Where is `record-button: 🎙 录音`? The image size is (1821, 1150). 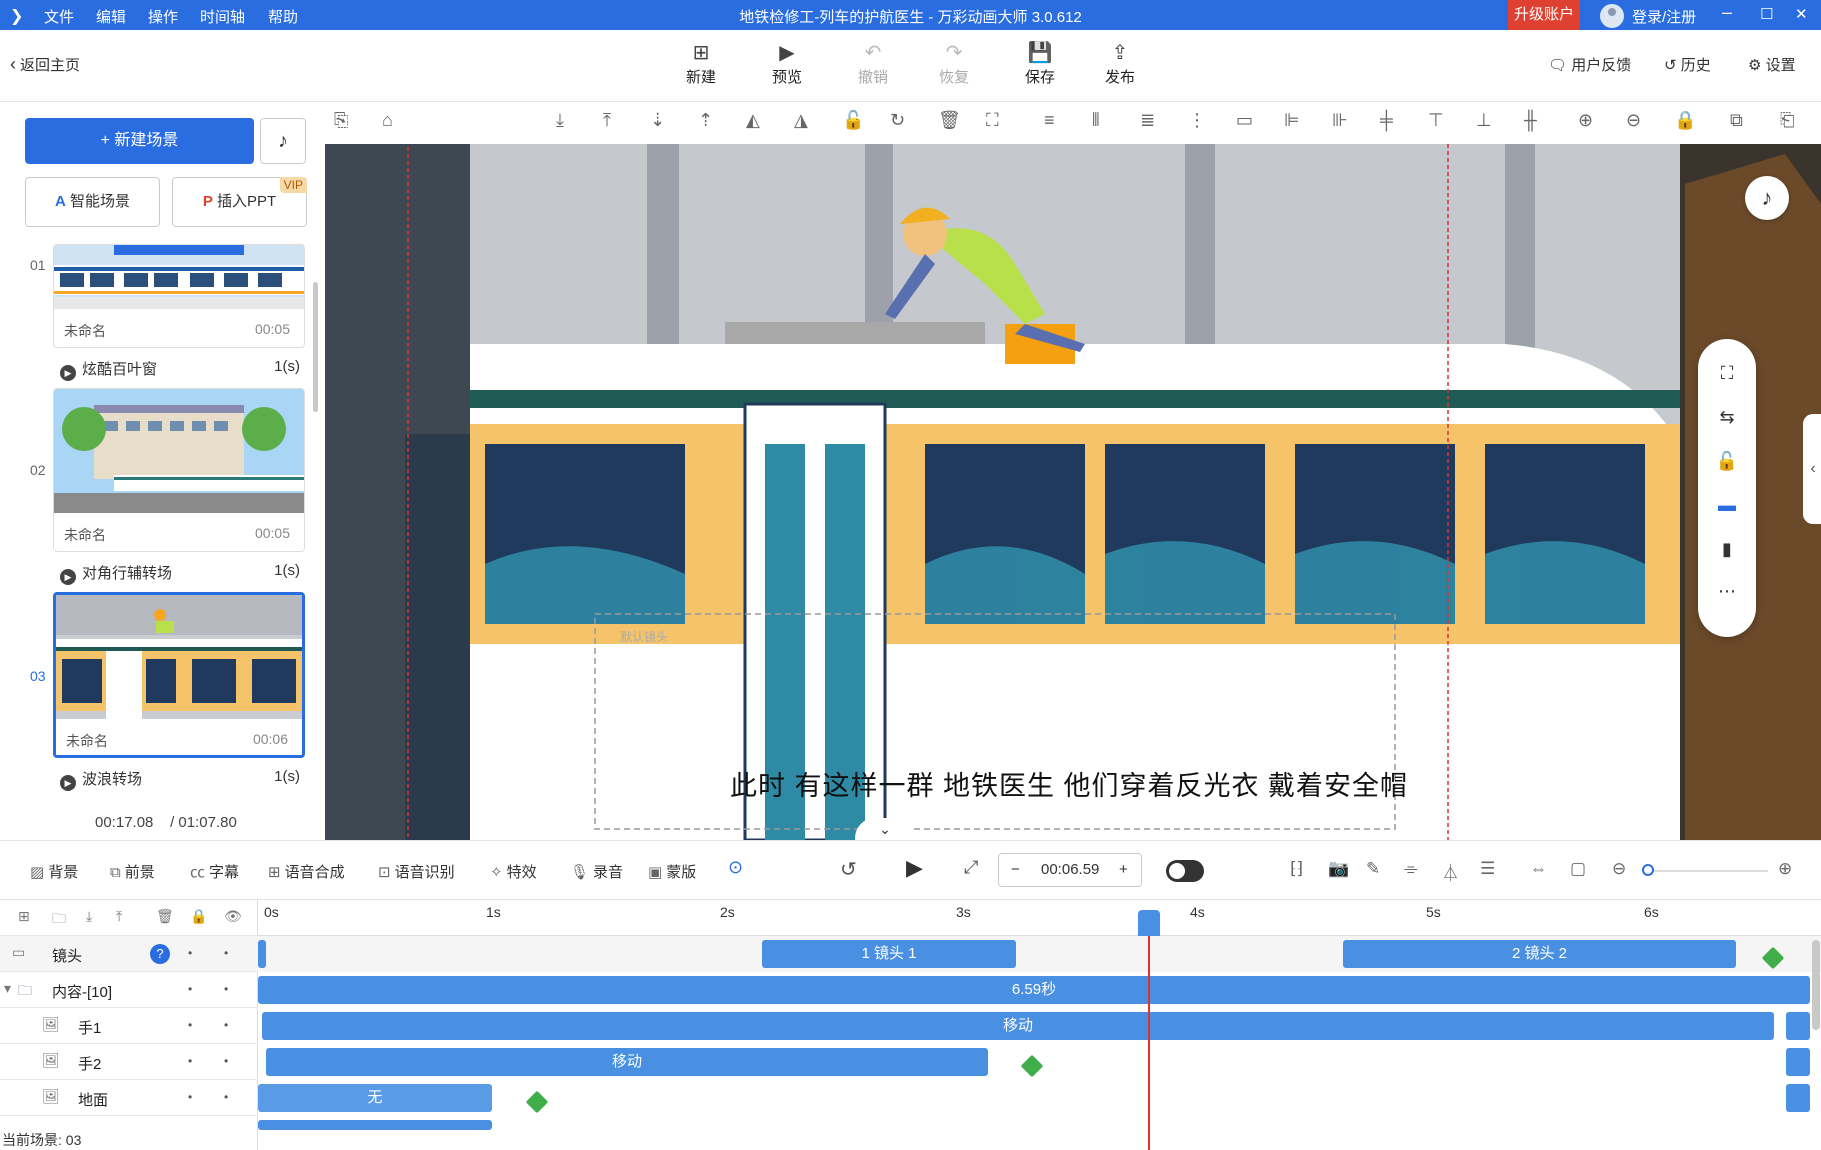
record-button: 🎙 录音 is located at coordinates (596, 871).